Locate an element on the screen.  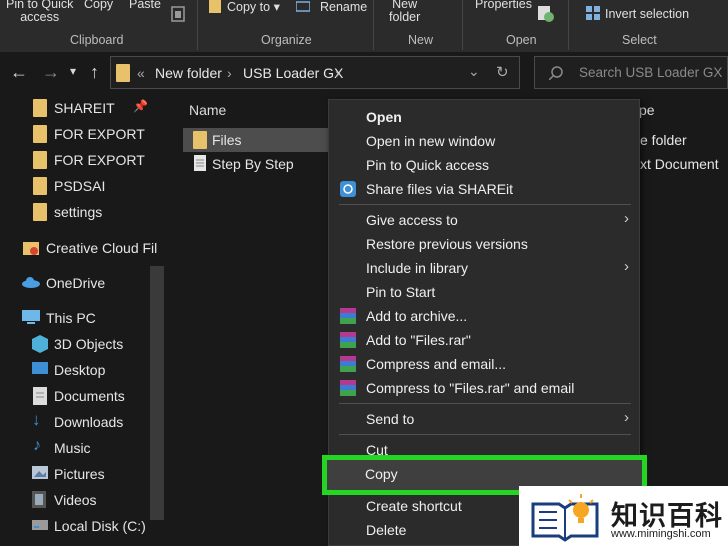
search-icon is located at coordinates (556, 73).